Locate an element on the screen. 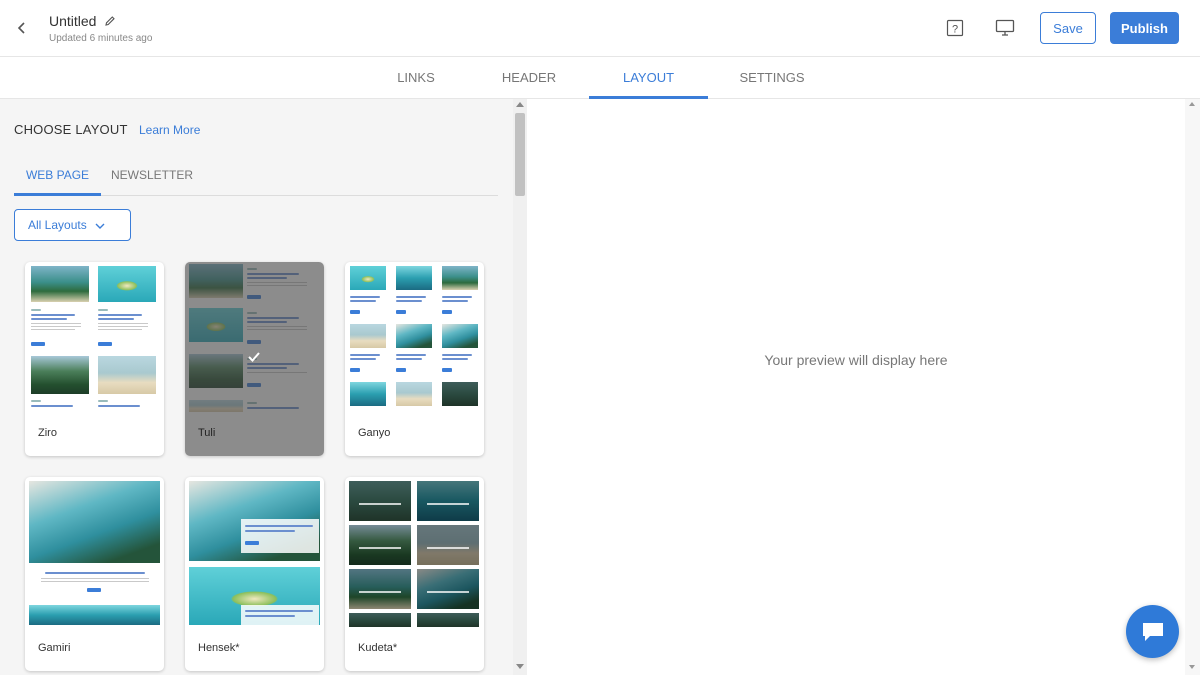 The width and height of the screenshot is (1200, 675). layout-card-name: Ganyo is located at coordinates (374, 433).